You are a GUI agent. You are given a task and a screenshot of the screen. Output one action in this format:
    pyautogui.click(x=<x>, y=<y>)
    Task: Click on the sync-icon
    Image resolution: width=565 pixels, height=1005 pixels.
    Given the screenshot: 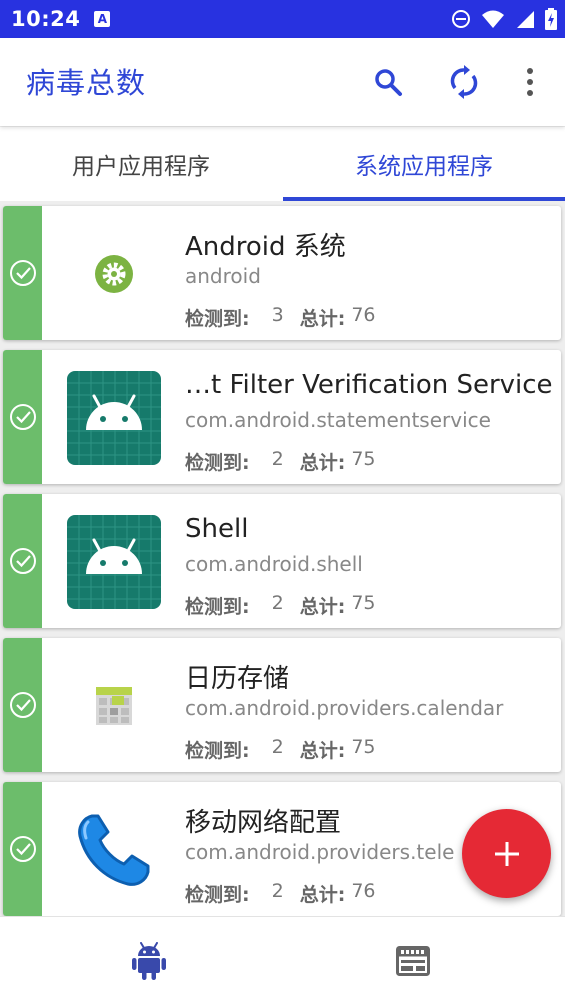 What is the action you would take?
    pyautogui.click(x=464, y=82)
    